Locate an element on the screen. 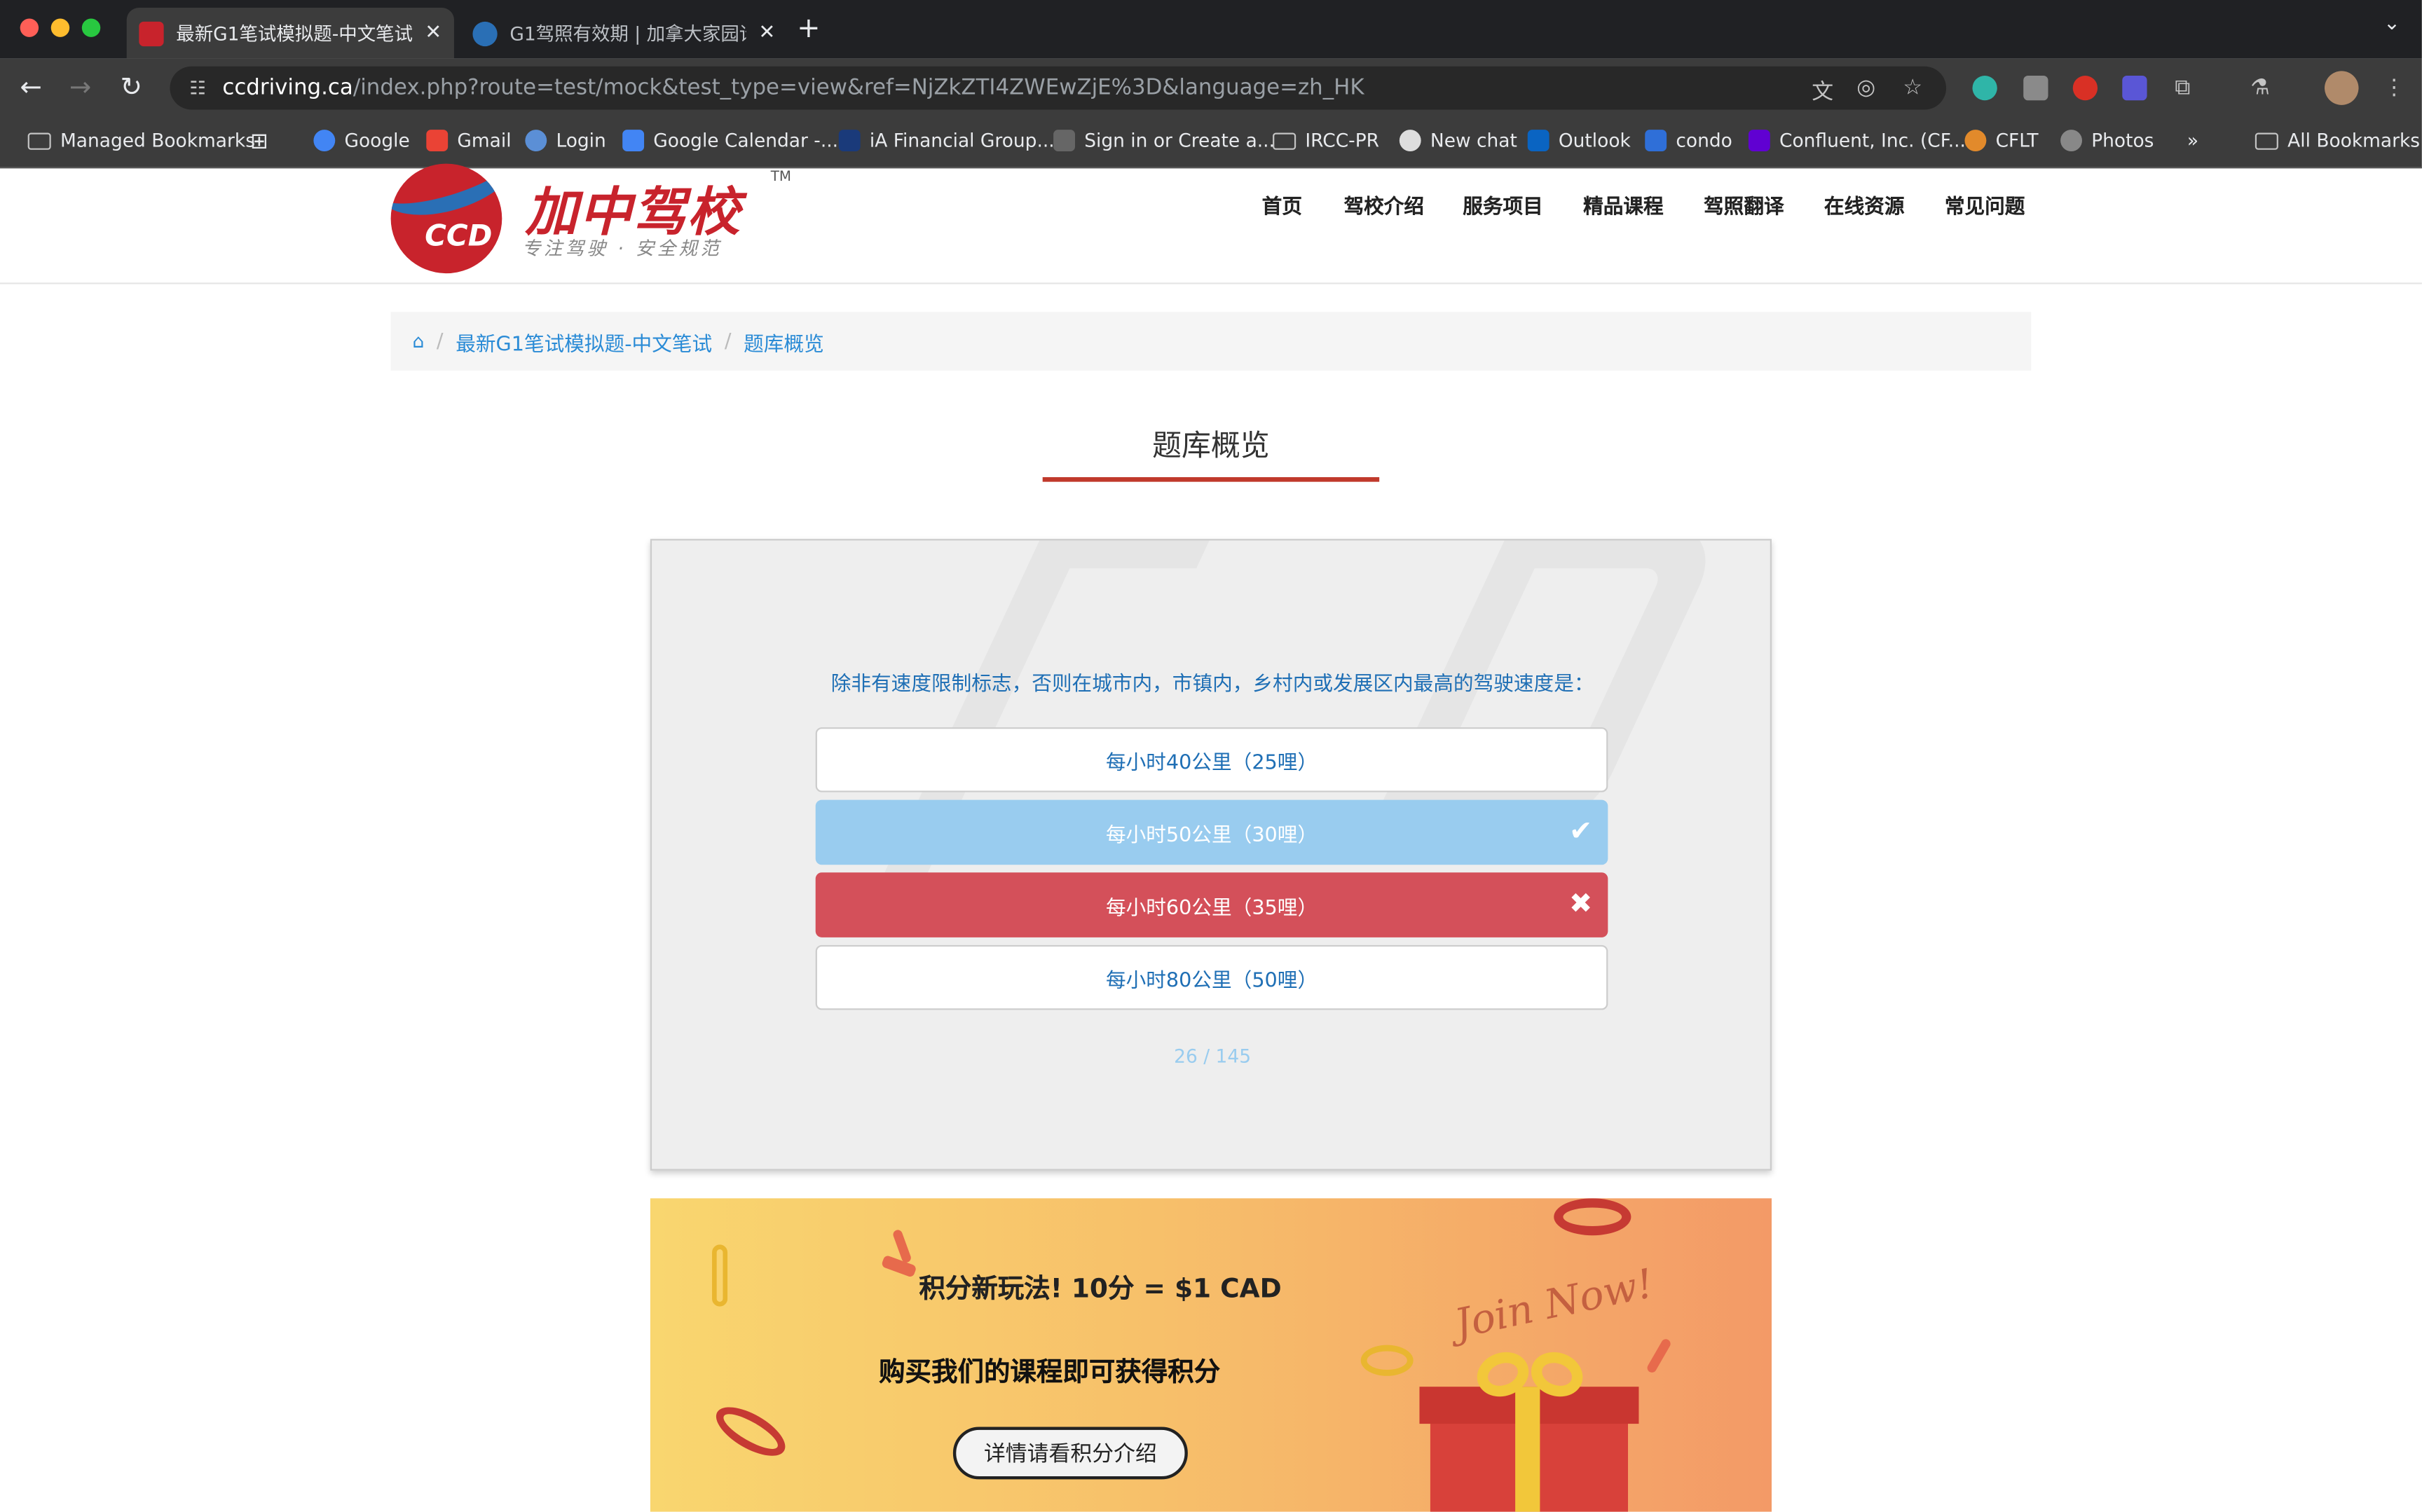  minimize-window-button is located at coordinates (60, 27).